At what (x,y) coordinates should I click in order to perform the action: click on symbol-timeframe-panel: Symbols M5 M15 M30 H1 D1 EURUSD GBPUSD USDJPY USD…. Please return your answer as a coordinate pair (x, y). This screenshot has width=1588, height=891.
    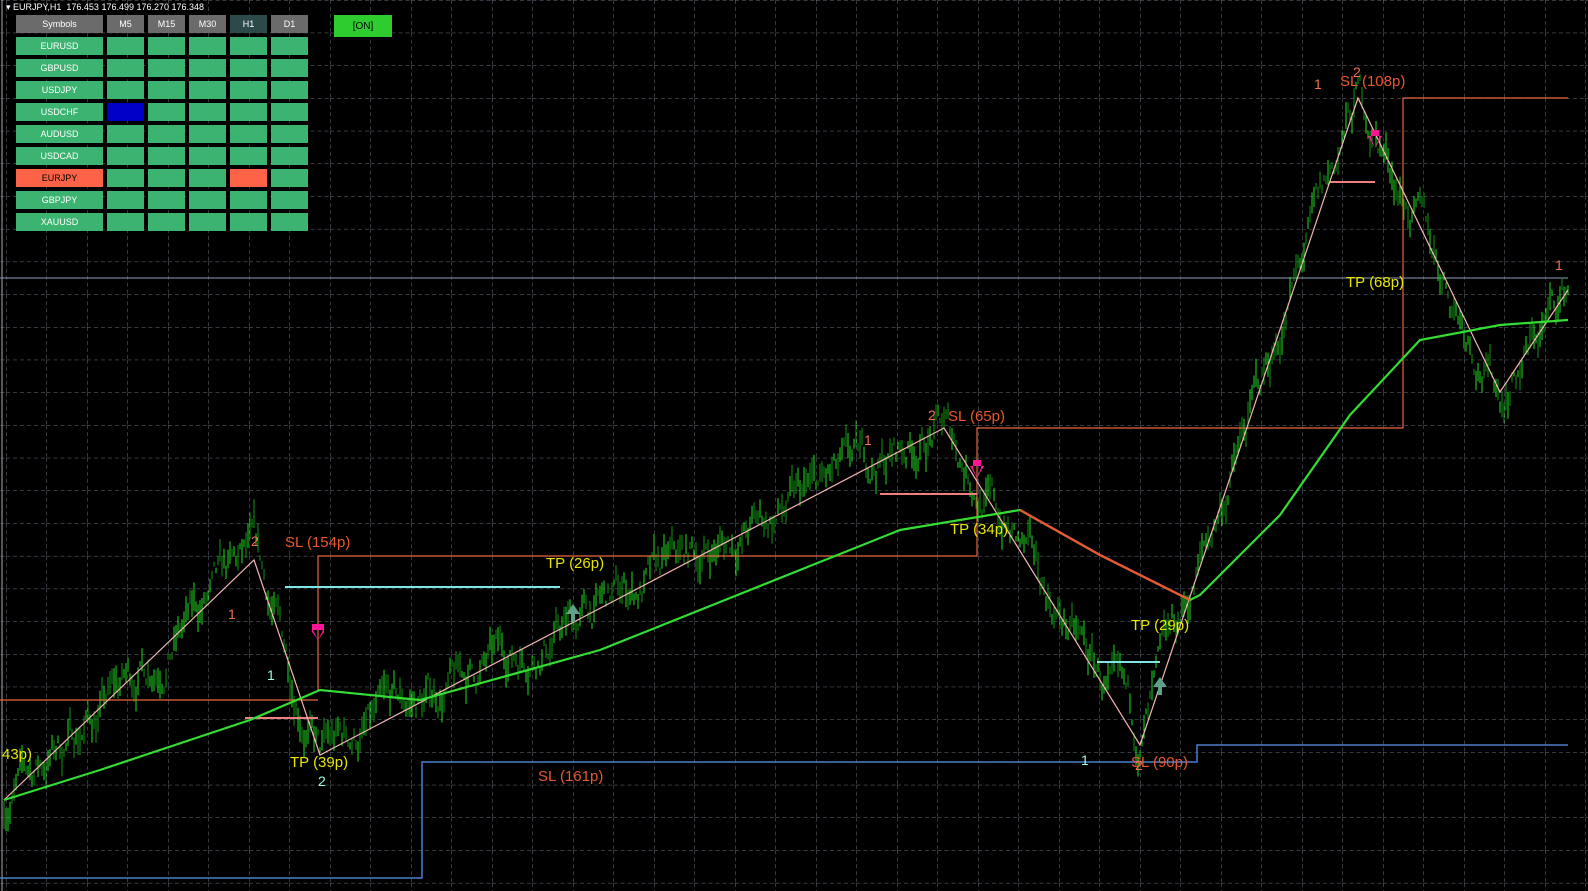
    Looking at the image, I should click on (162, 123).